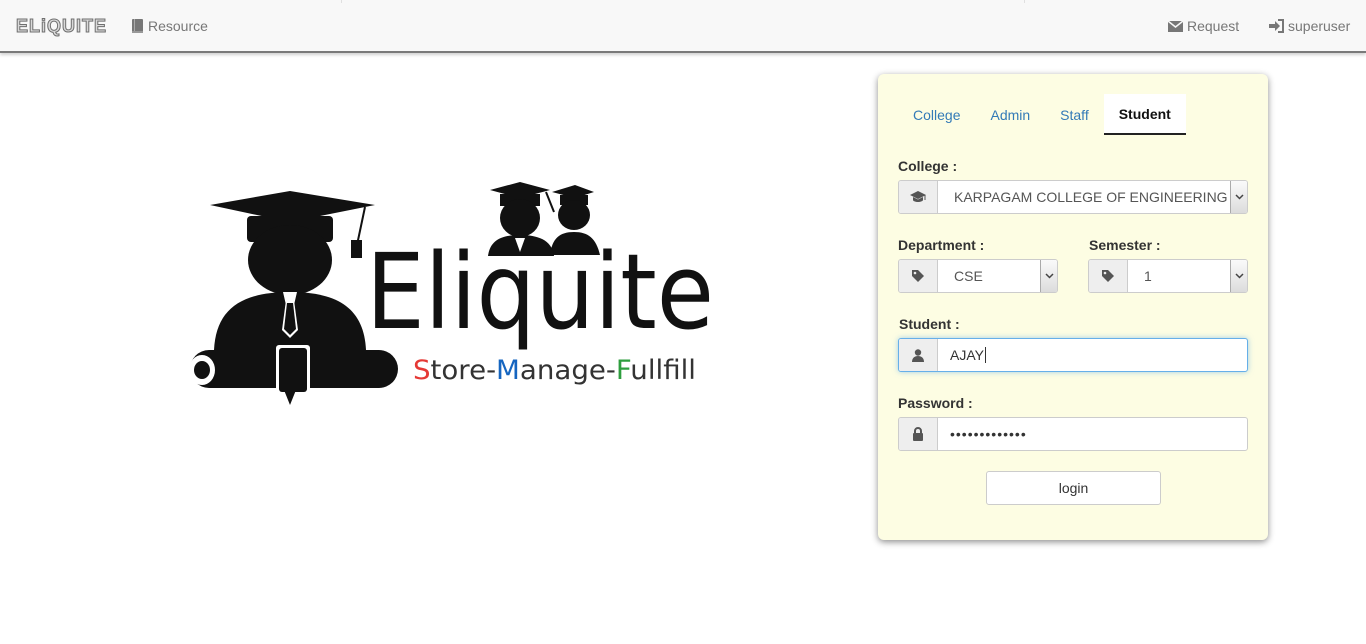 This screenshot has width=1366, height=644. I want to click on department-label: Department :, so click(941, 245).